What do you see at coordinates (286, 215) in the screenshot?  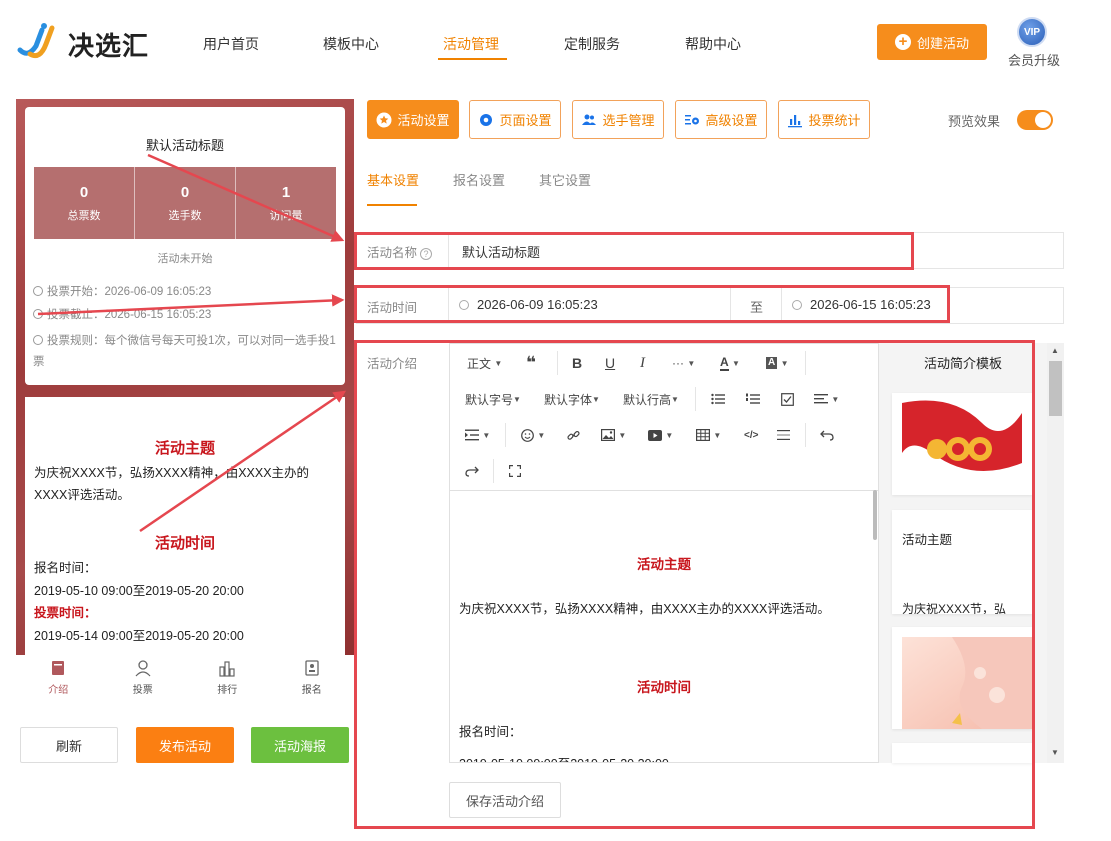 I see `stat-label: 访问量` at bounding box center [286, 215].